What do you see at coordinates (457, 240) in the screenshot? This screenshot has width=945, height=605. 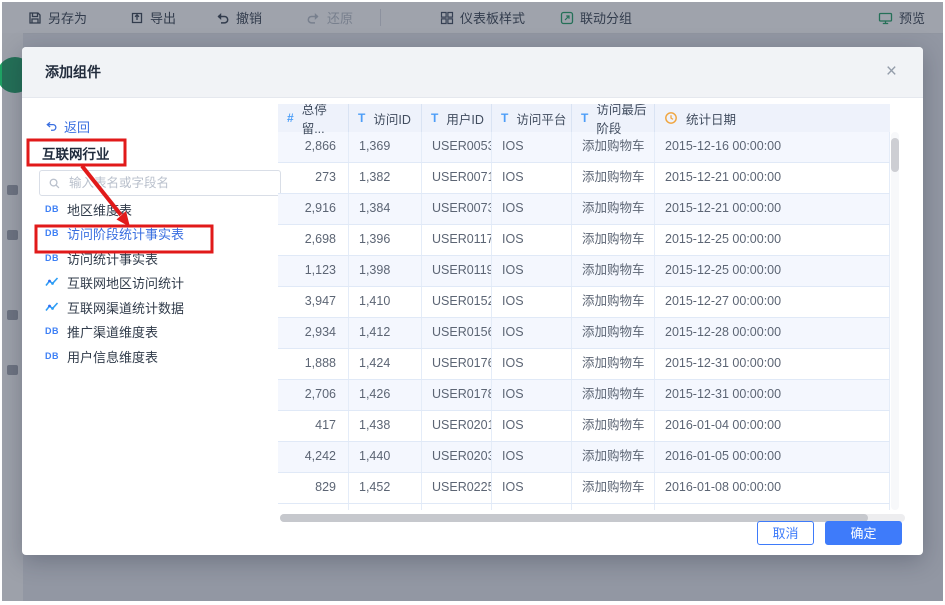 I see `table-cell: USER0117` at bounding box center [457, 240].